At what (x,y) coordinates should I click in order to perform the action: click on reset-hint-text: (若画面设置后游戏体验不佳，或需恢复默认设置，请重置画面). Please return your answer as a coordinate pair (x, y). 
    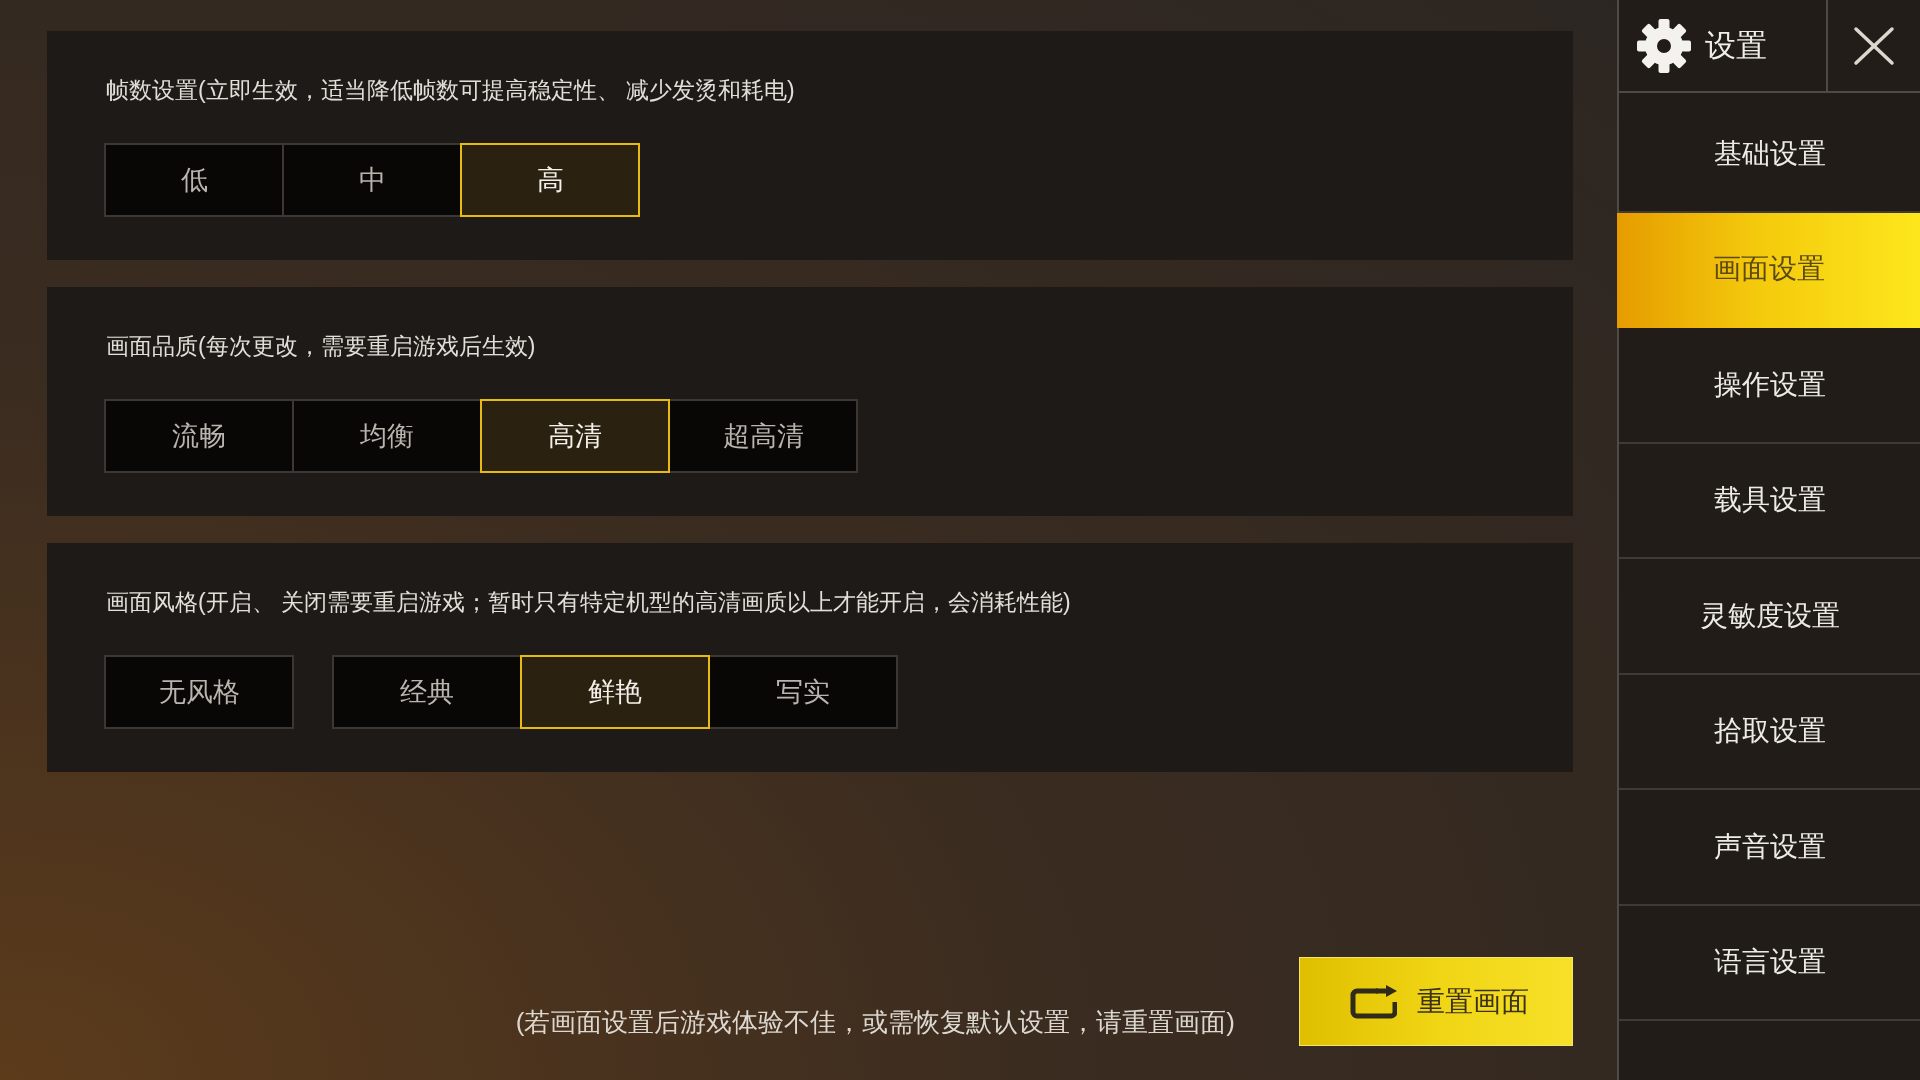
    Looking at the image, I should click on (875, 1022).